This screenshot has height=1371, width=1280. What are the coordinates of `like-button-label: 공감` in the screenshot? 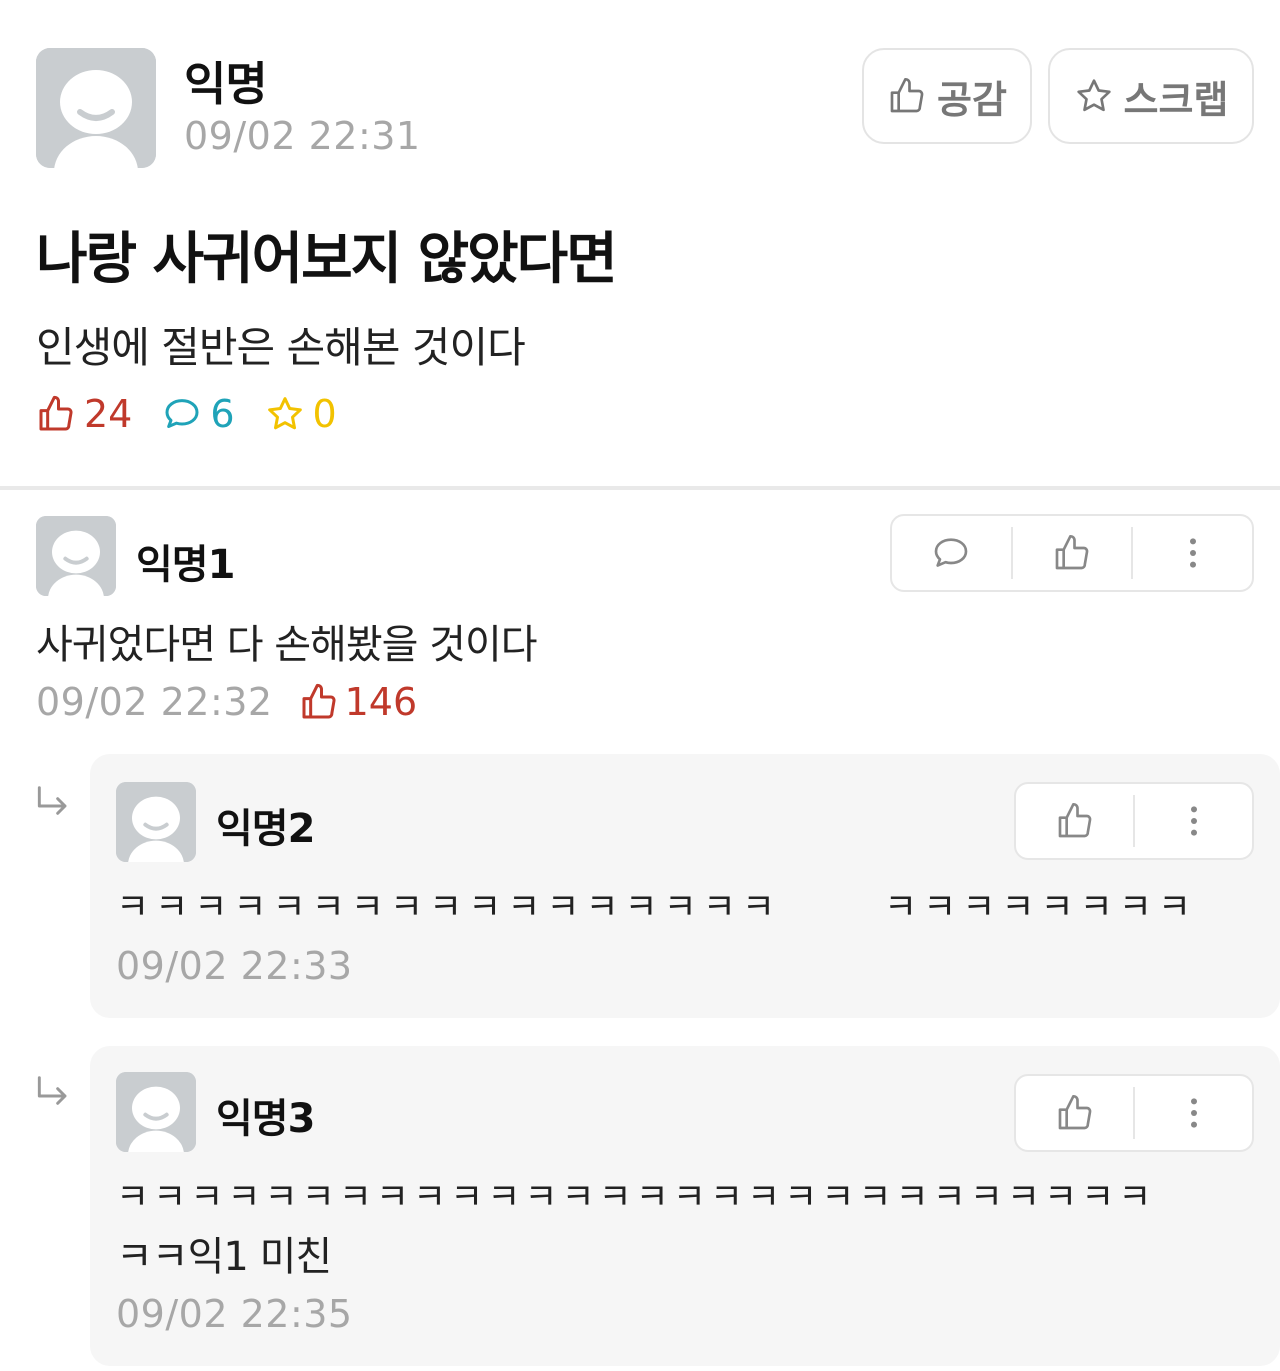 It's located at (972, 99).